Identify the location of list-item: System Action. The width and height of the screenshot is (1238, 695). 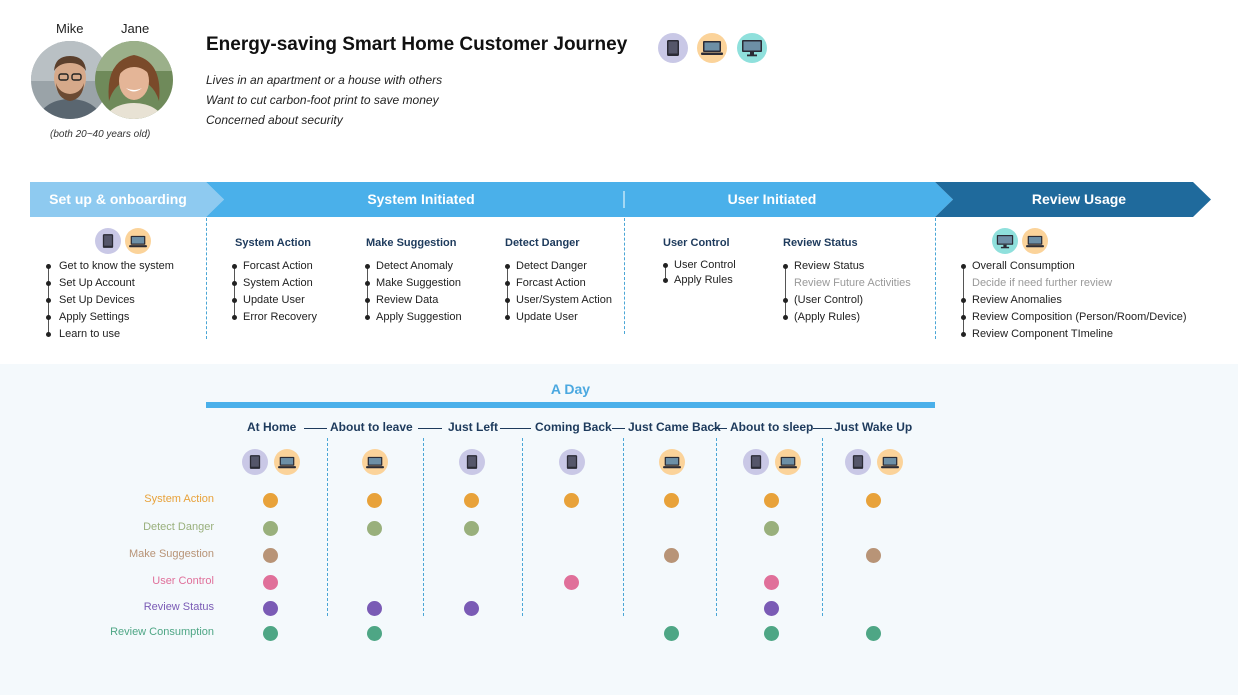
(278, 283).